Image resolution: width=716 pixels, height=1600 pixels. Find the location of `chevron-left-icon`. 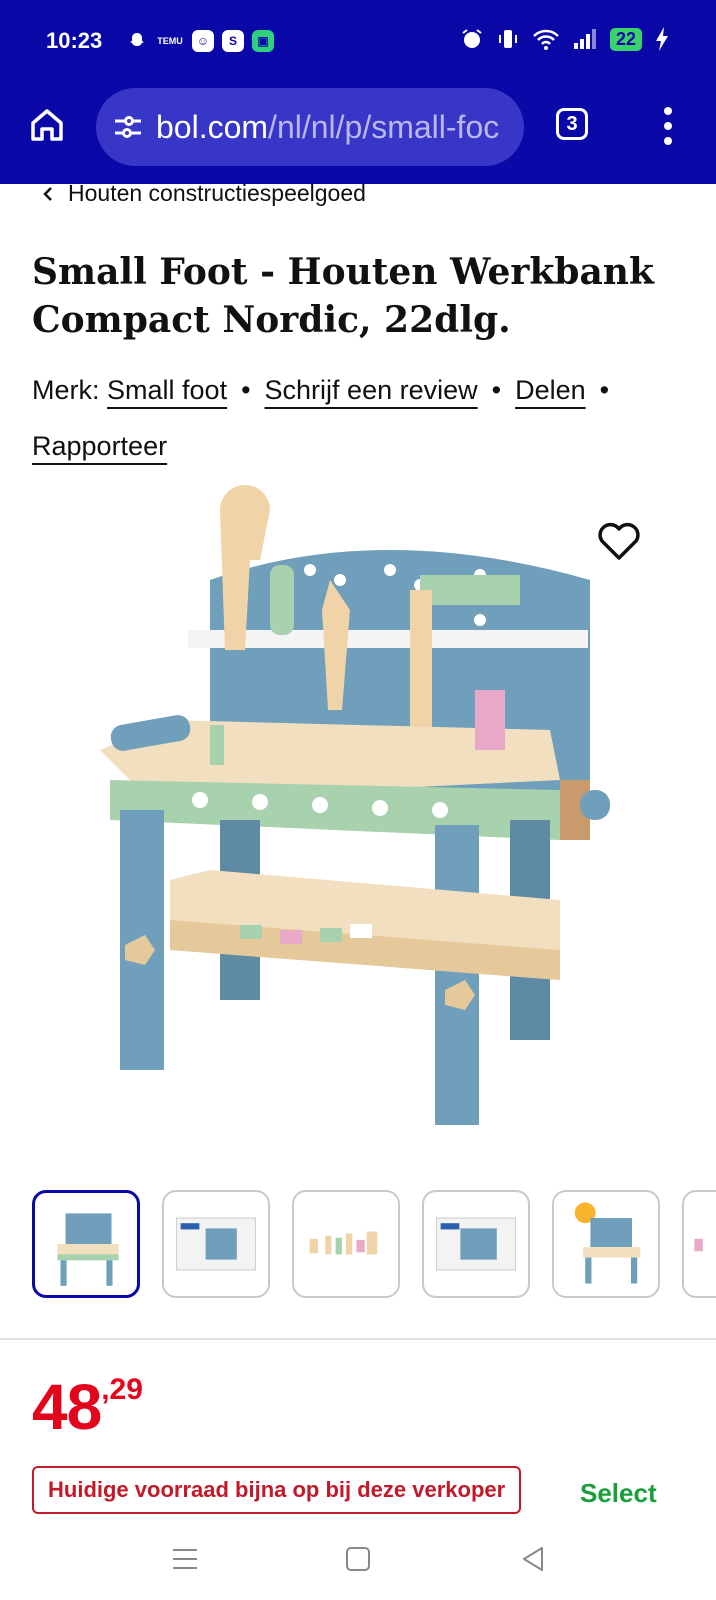

chevron-left-icon is located at coordinates (47, 193).